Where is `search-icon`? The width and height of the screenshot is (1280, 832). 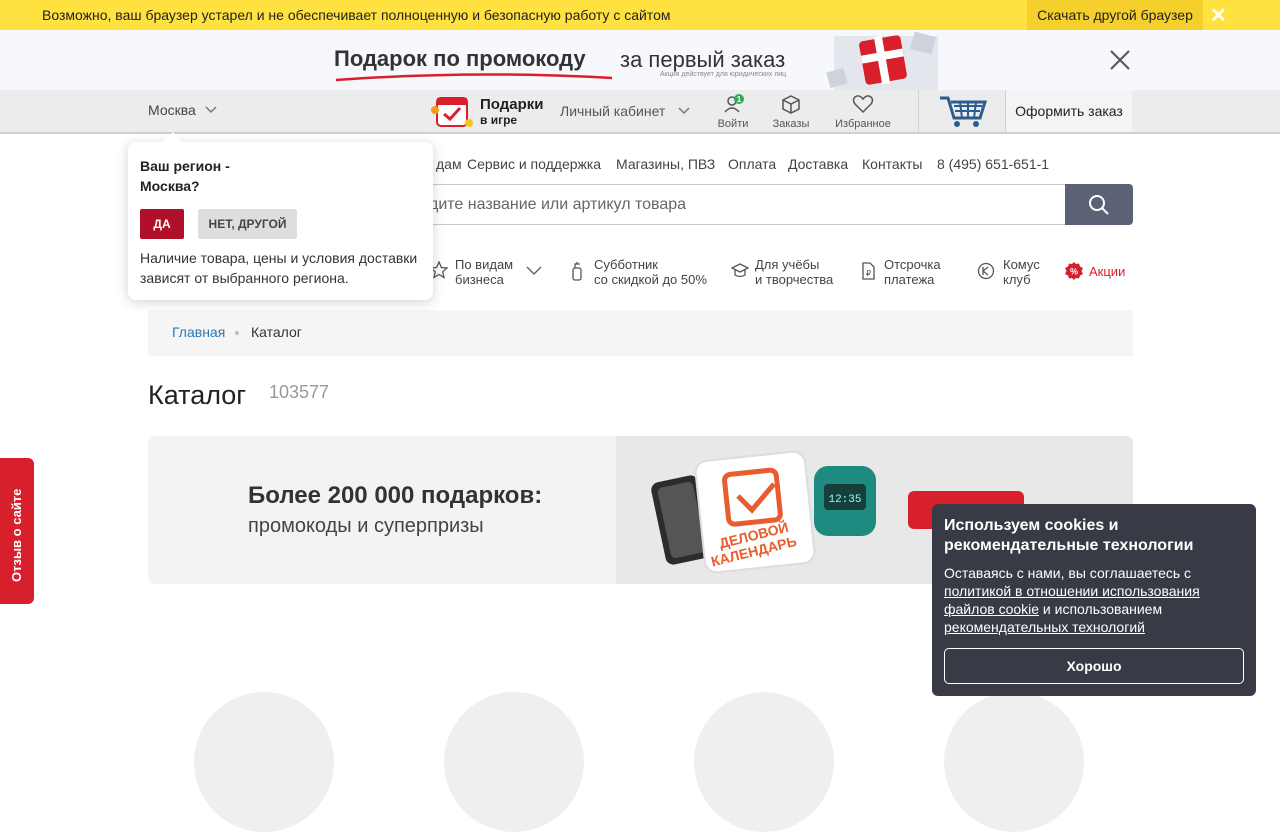 search-icon is located at coordinates (1099, 205).